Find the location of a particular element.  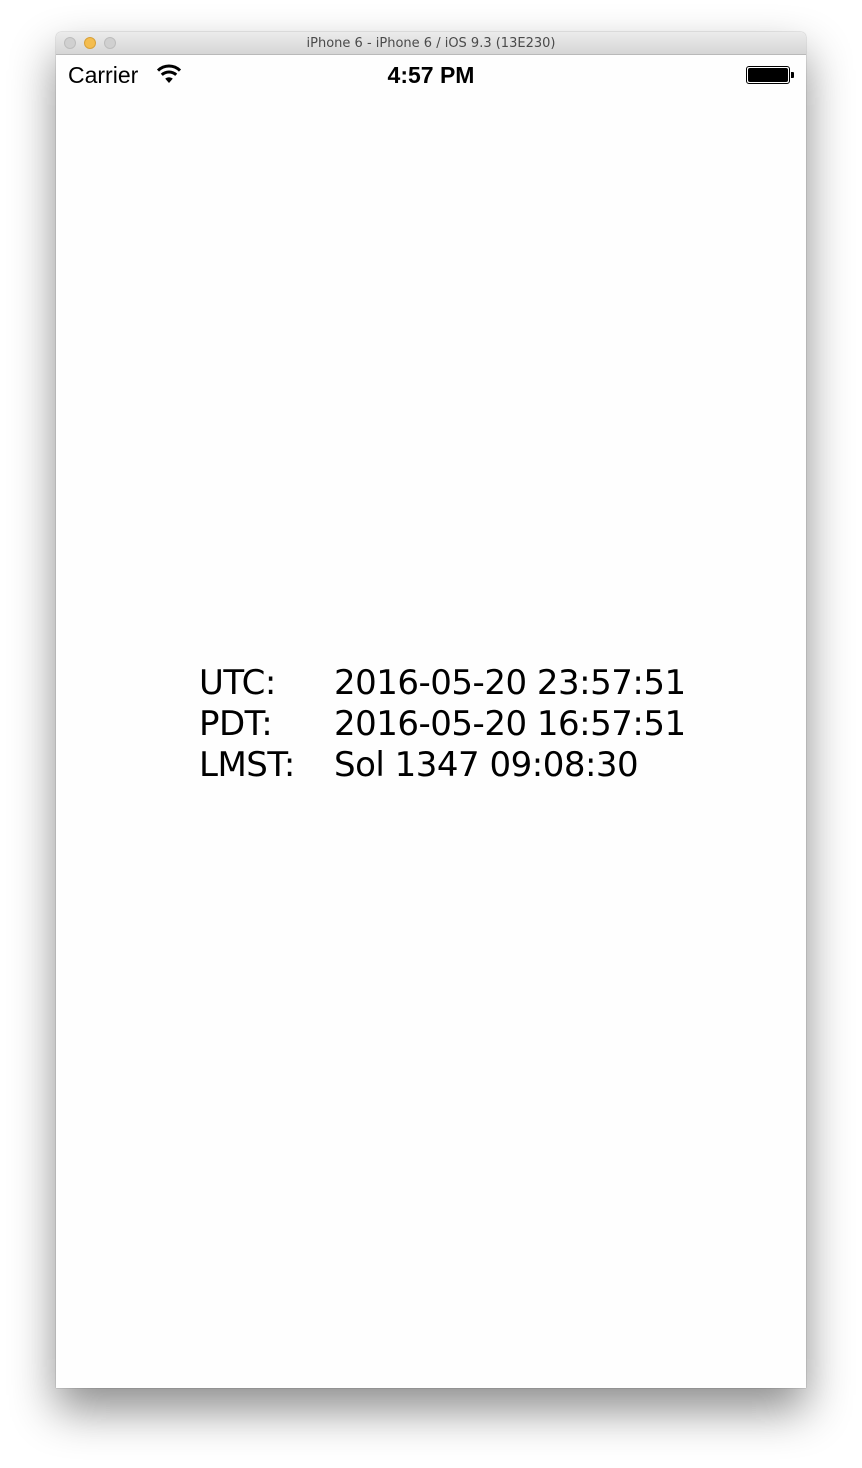

battery-icon is located at coordinates (770, 75).